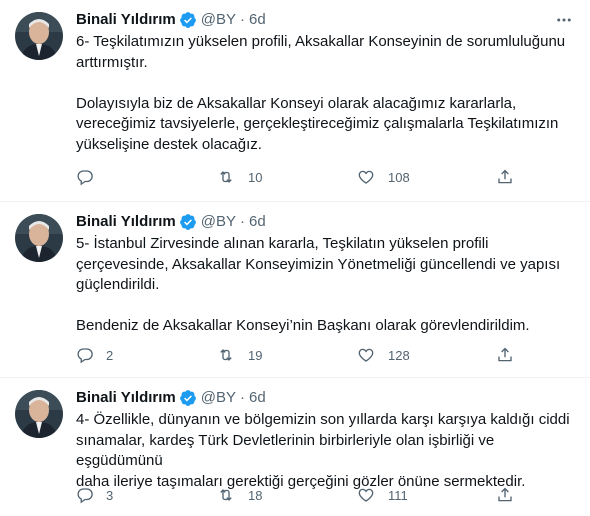  What do you see at coordinates (255, 355) in the screenshot?
I see `retweet-count: 19` at bounding box center [255, 355].